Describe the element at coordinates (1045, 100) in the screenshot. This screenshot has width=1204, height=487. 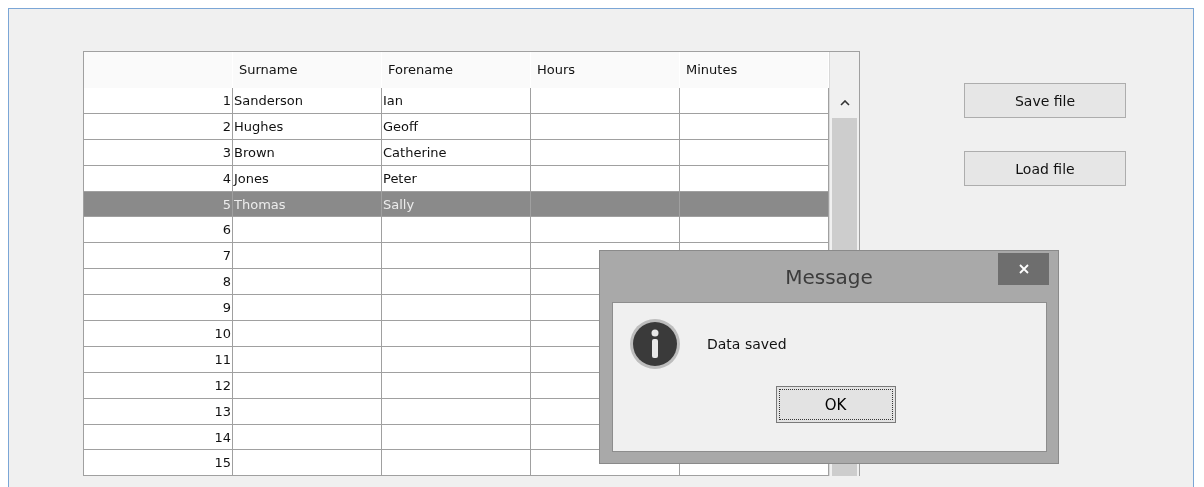
I see `file-button: Save file` at that location.